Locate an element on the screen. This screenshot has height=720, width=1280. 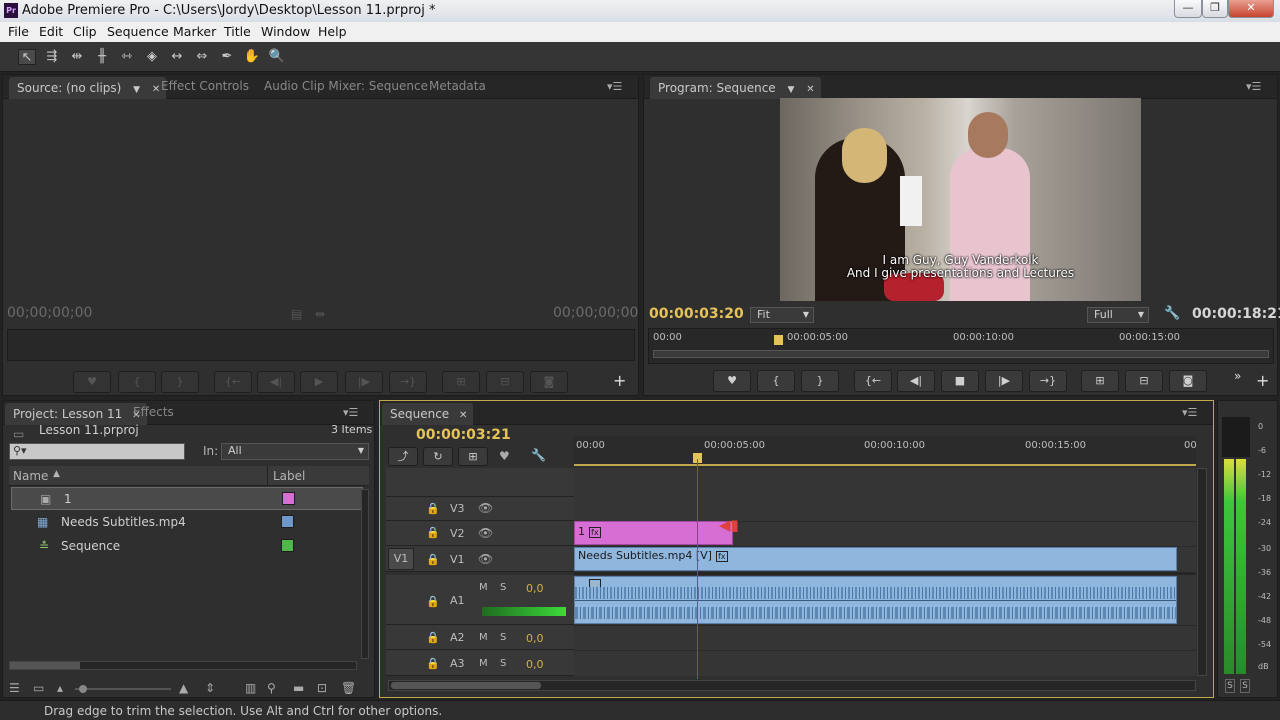
stop-button: ■ is located at coordinates (960, 381).